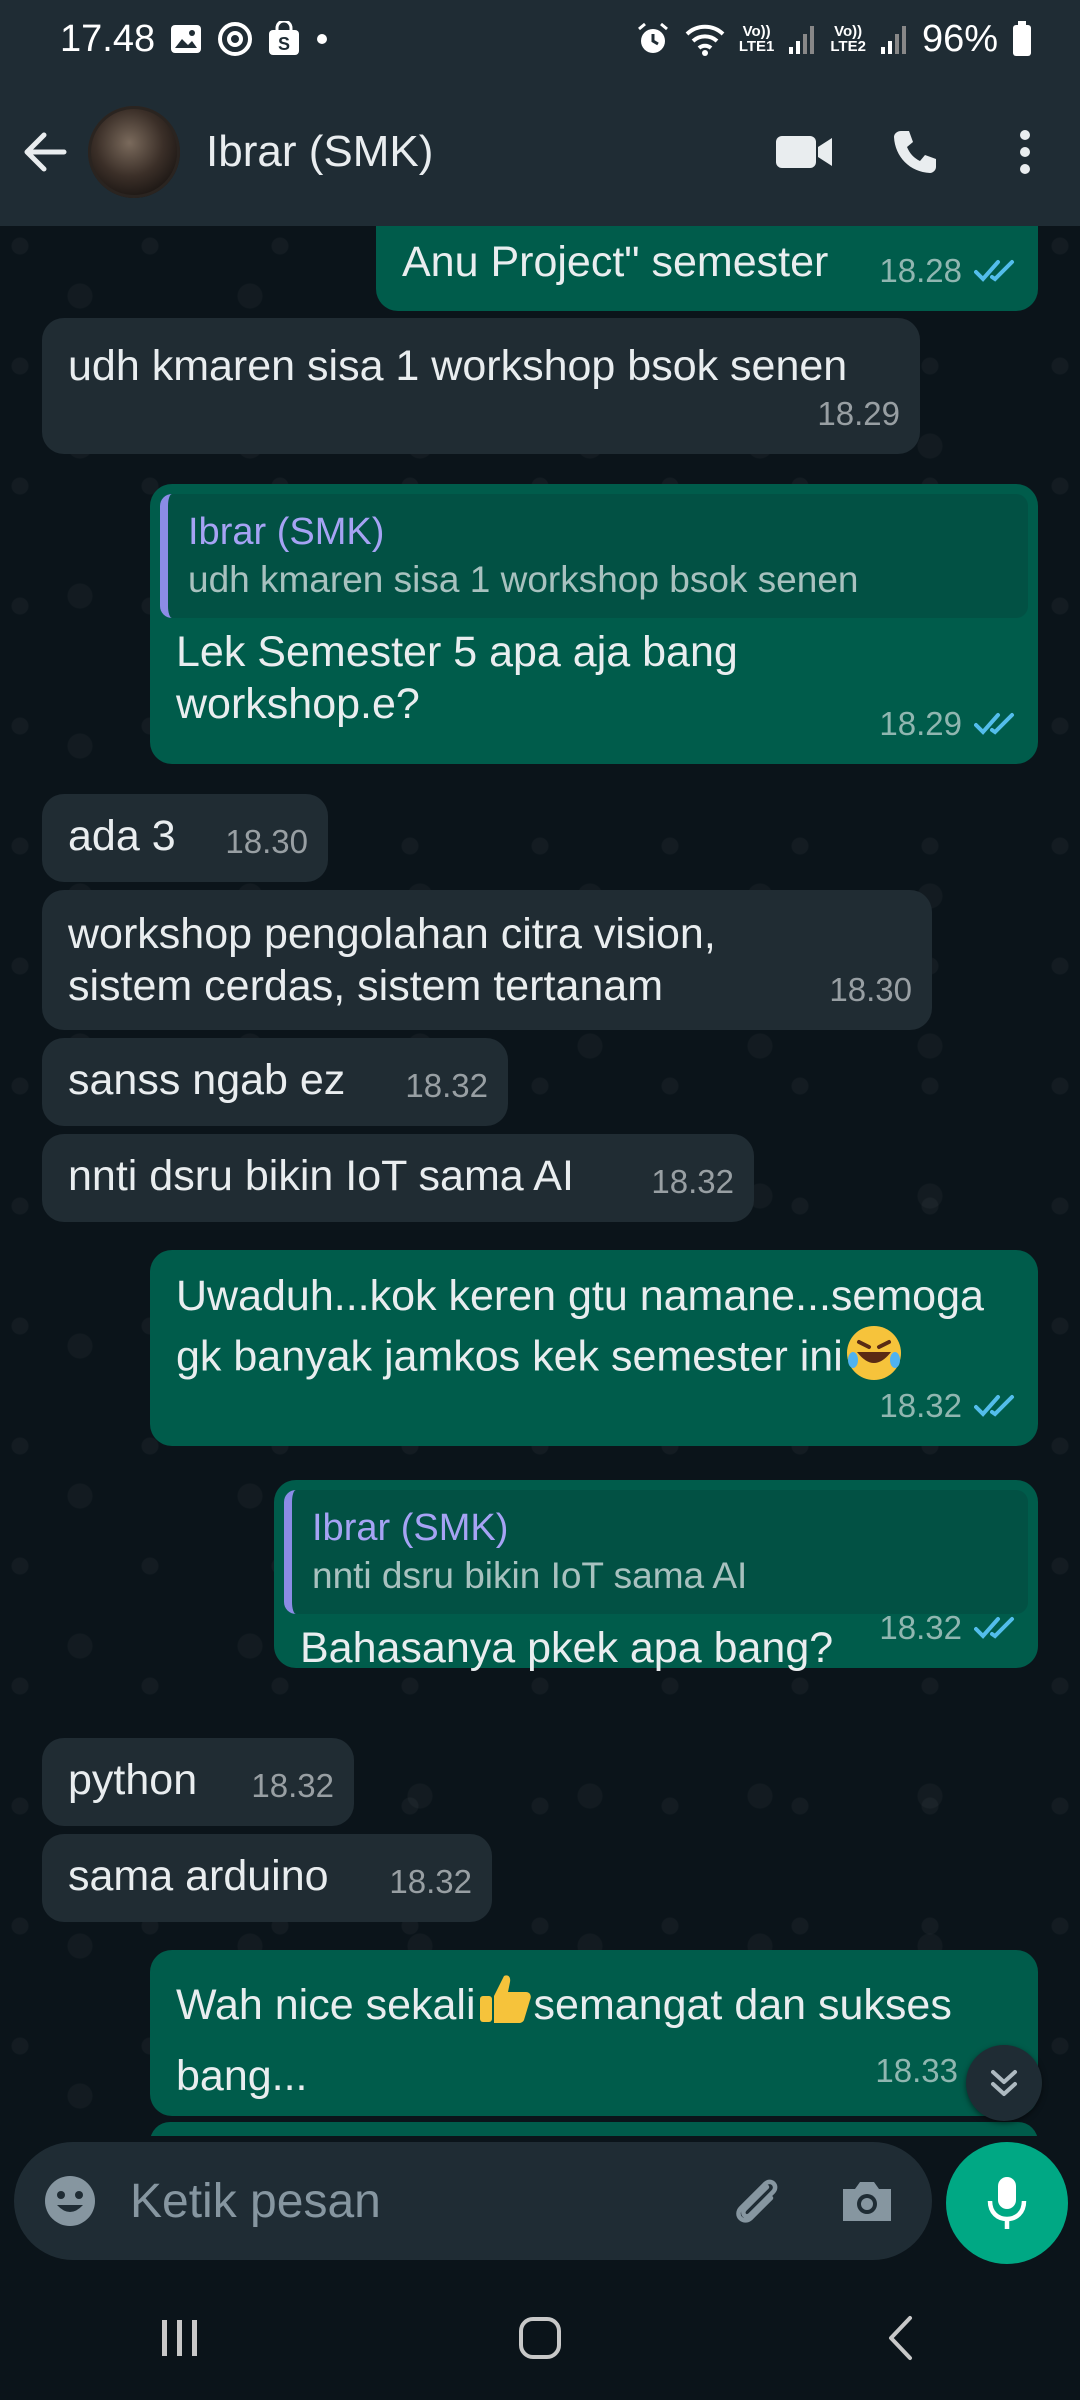 The width and height of the screenshot is (1080, 2400). Describe the element at coordinates (198, 1782) in the screenshot. I see `message-incoming: python 18.32` at that location.